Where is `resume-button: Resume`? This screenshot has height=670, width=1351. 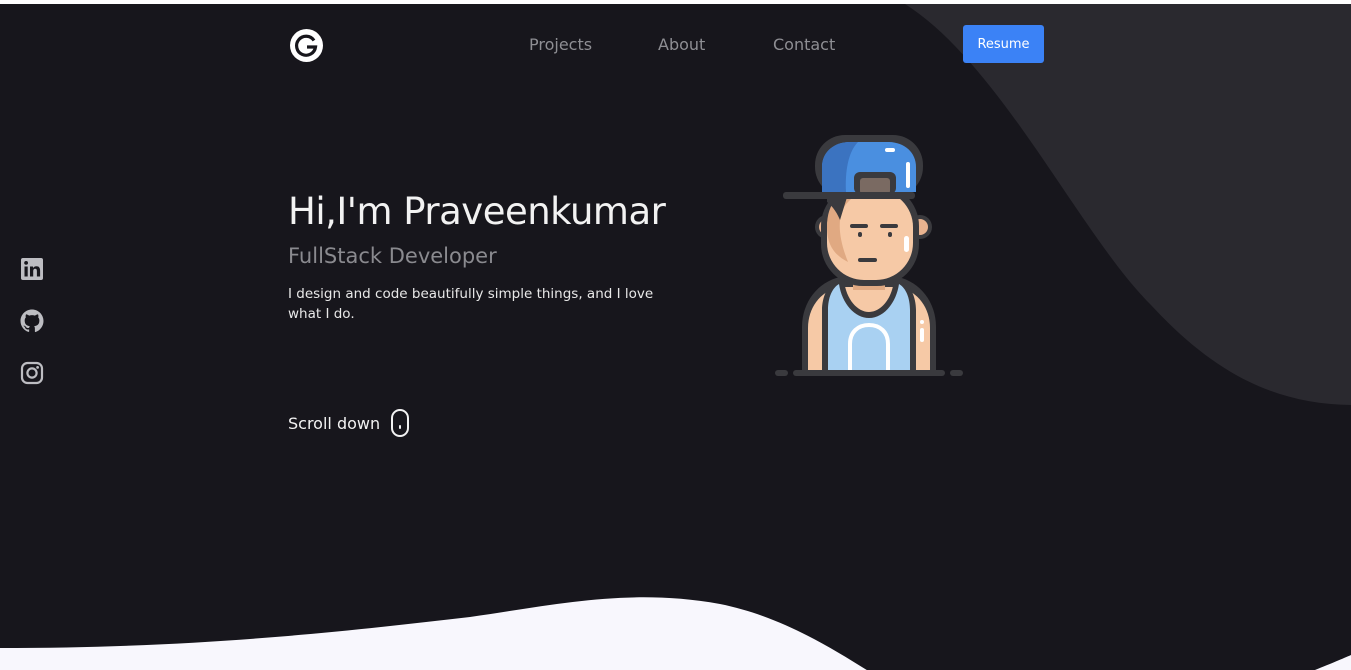 resume-button: Resume is located at coordinates (1003, 44).